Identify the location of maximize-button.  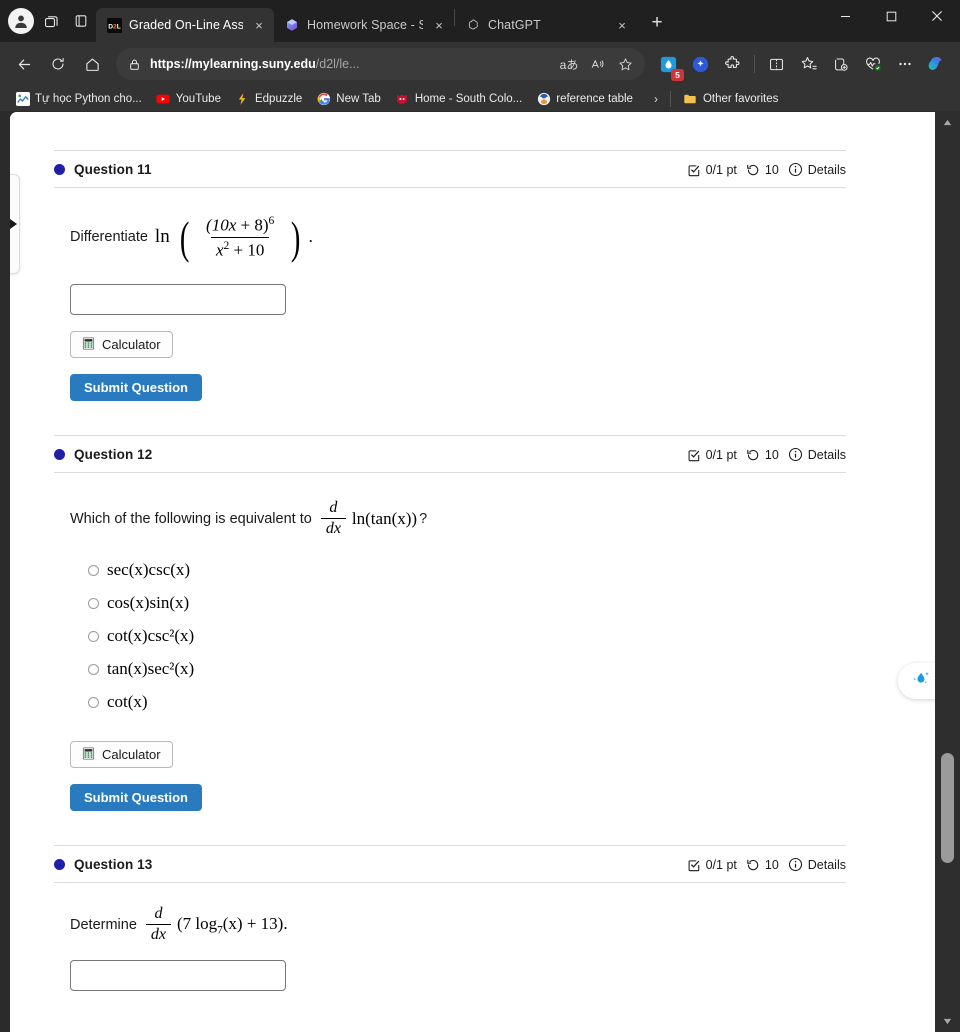
(891, 16).